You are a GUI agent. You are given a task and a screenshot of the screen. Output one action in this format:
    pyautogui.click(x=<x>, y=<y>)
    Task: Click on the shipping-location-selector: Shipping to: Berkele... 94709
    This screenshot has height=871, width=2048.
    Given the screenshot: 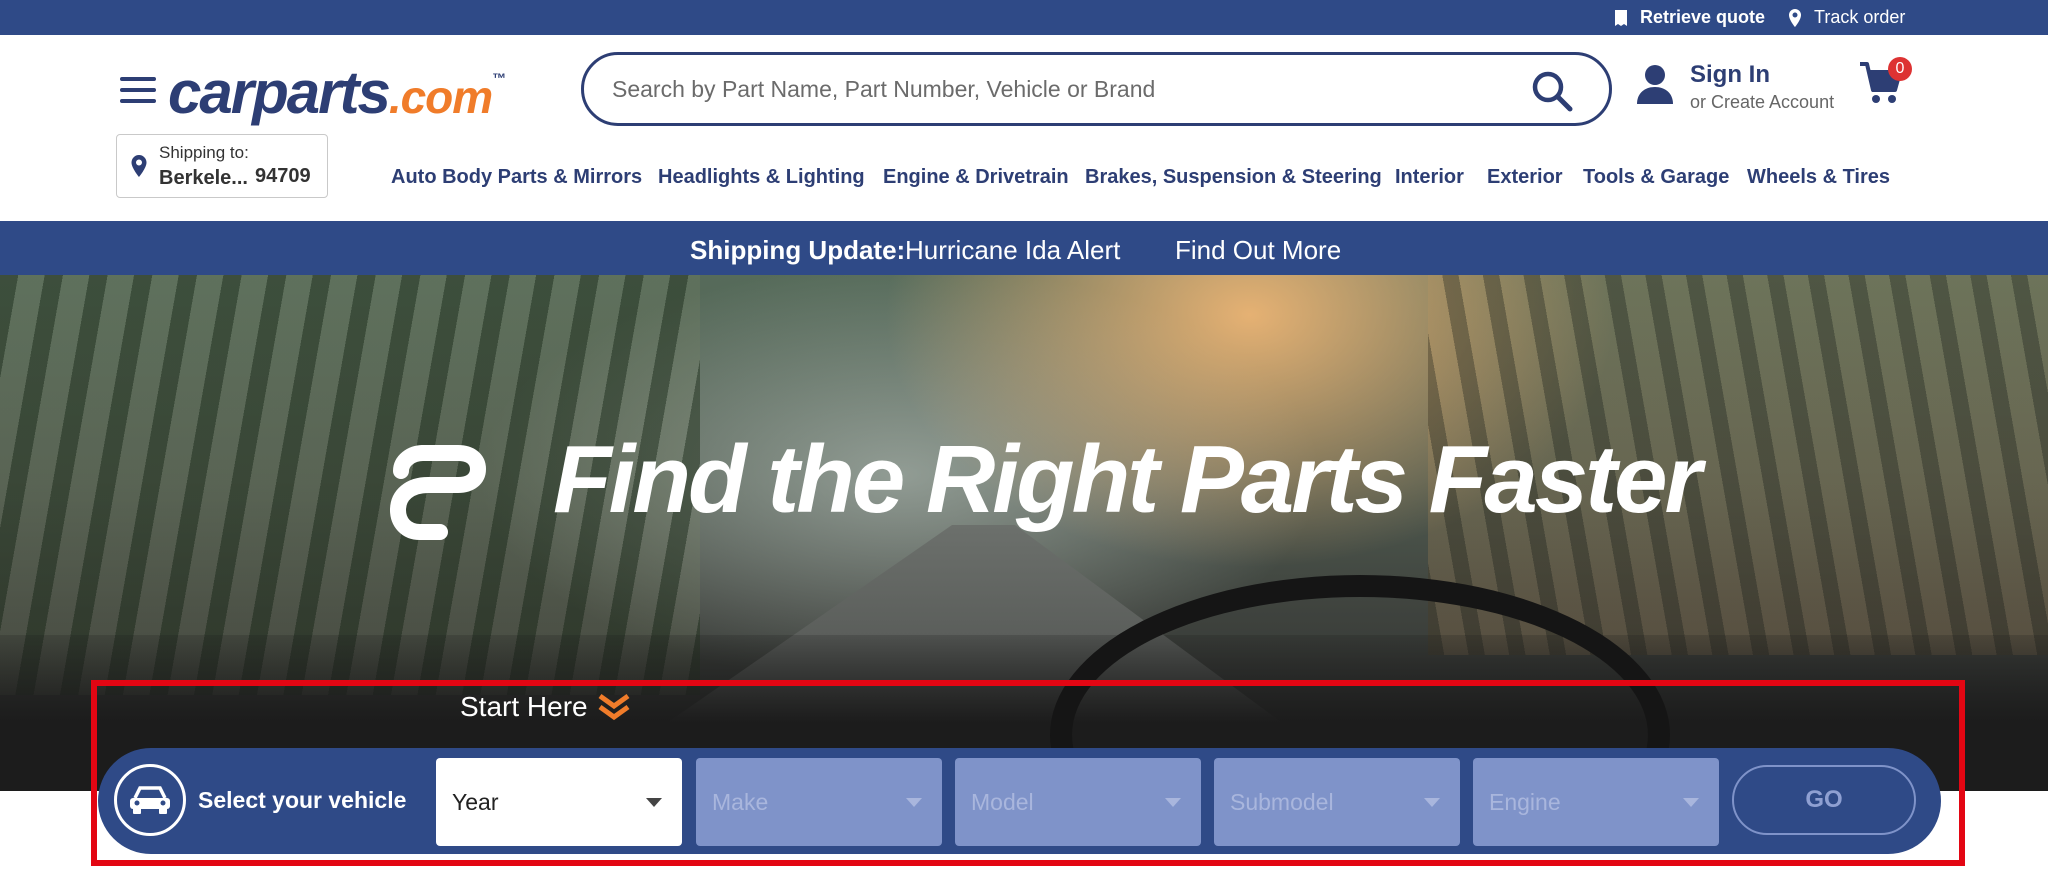 What is the action you would take?
    pyautogui.click(x=222, y=166)
    